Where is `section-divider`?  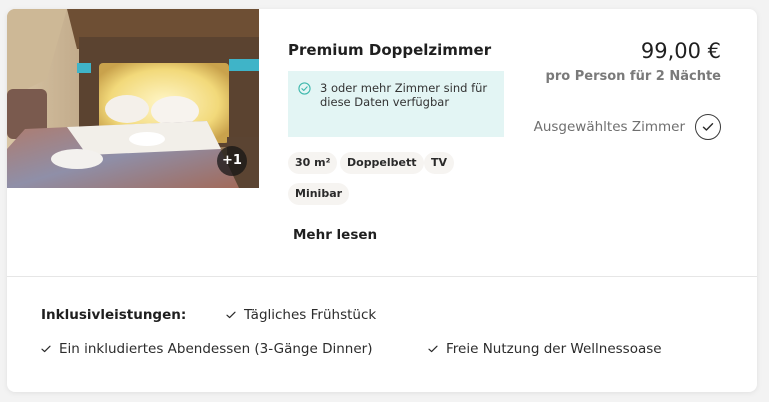
section-divider is located at coordinates (382, 276).